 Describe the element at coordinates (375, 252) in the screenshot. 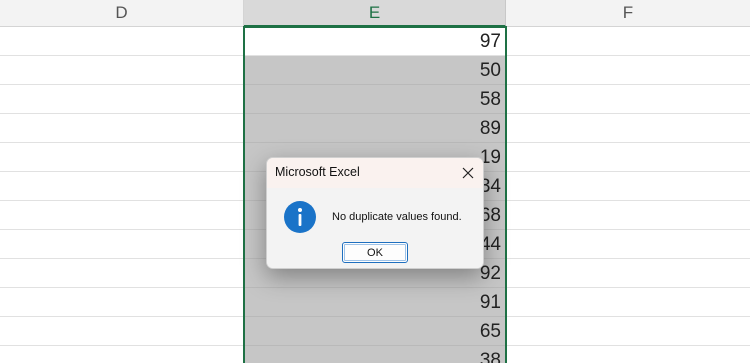

I see `ok-button: OK` at that location.